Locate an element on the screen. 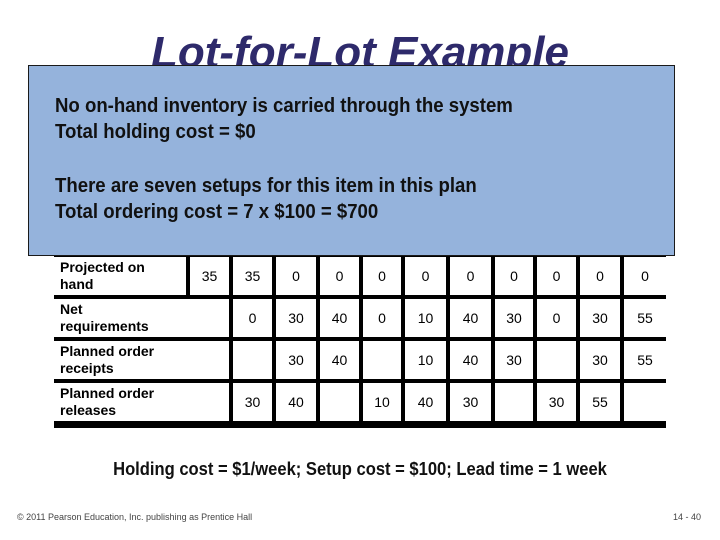 This screenshot has height=540, width=720. row-label: Projected on hand is located at coordinates (122, 276).